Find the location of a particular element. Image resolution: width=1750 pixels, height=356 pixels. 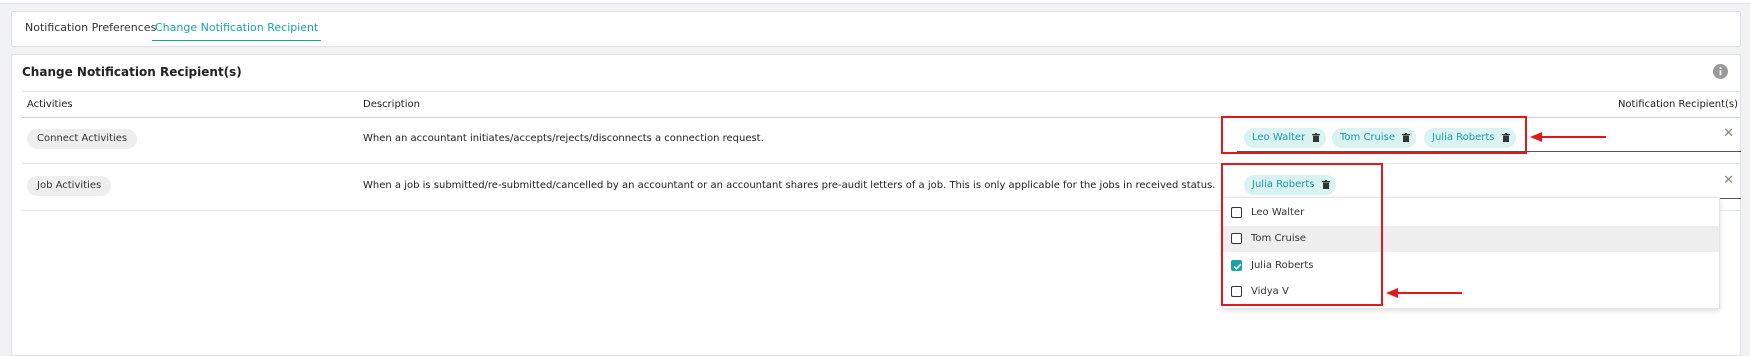

card-title: Change Notification Recipient(s) is located at coordinates (132, 72).